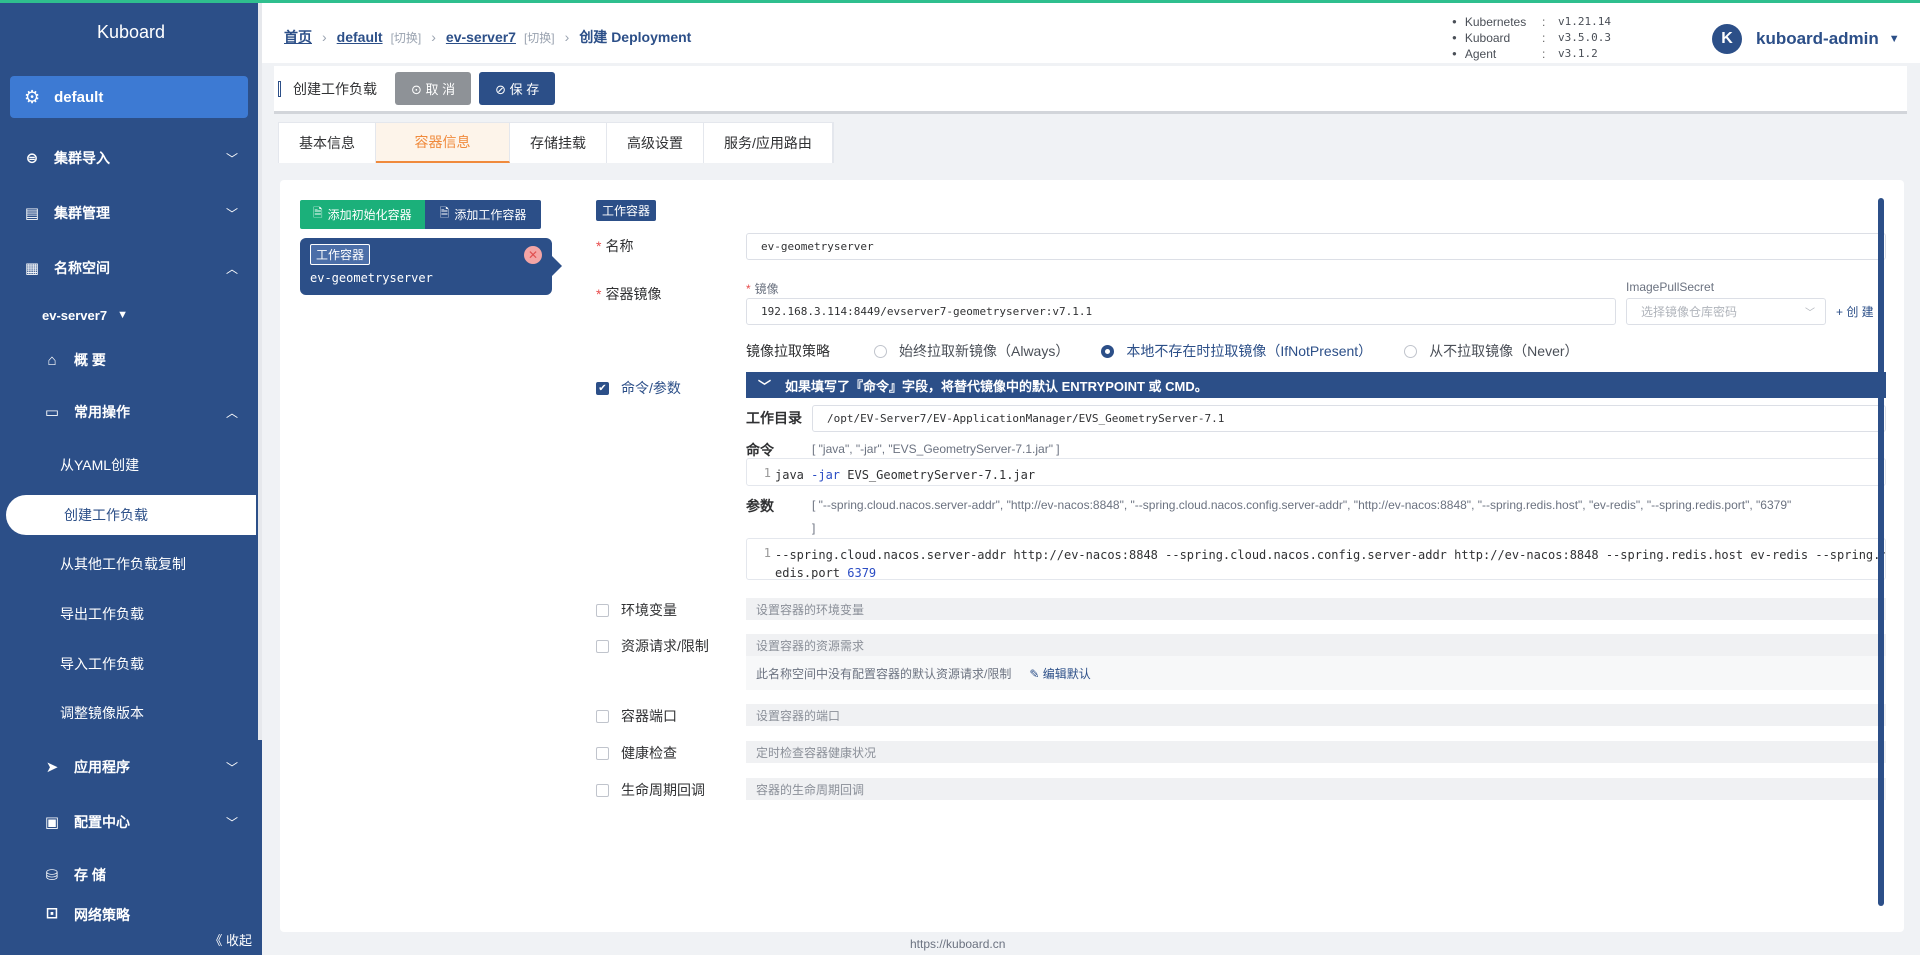  What do you see at coordinates (102, 915) in the screenshot?
I see `sidebar-item-label: 网络策略` at bounding box center [102, 915].